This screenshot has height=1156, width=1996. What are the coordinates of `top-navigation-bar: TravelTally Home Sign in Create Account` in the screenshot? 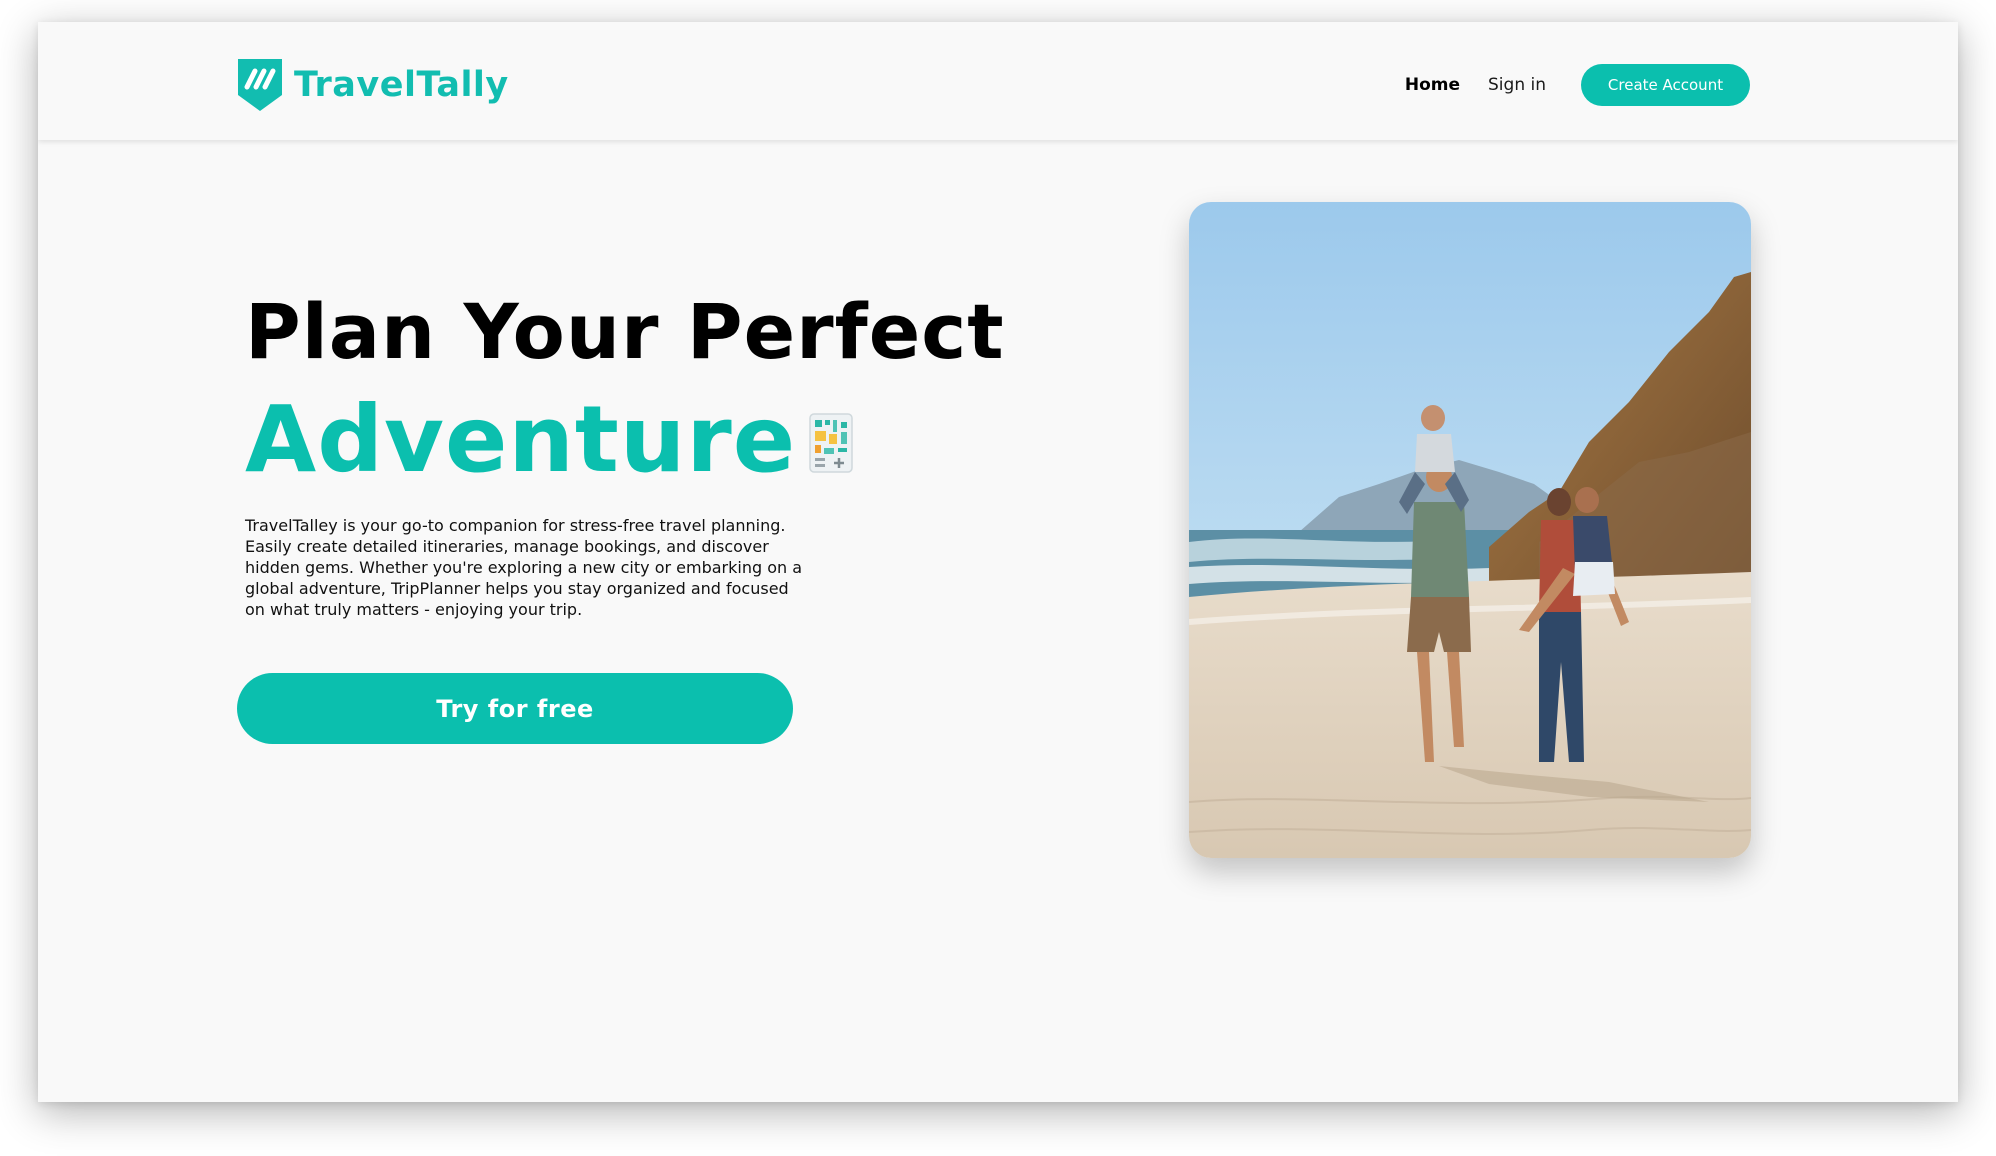 It's located at (998, 81).